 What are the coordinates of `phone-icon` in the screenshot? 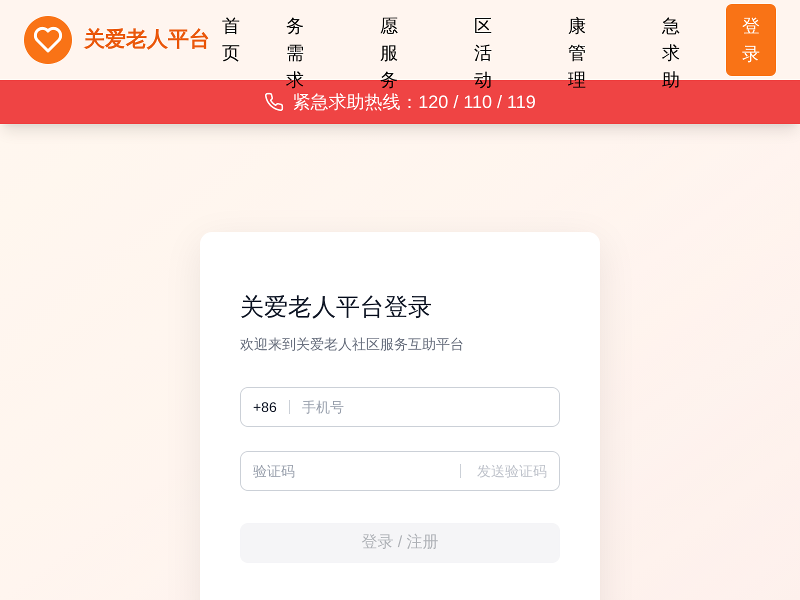 It's located at (274, 102).